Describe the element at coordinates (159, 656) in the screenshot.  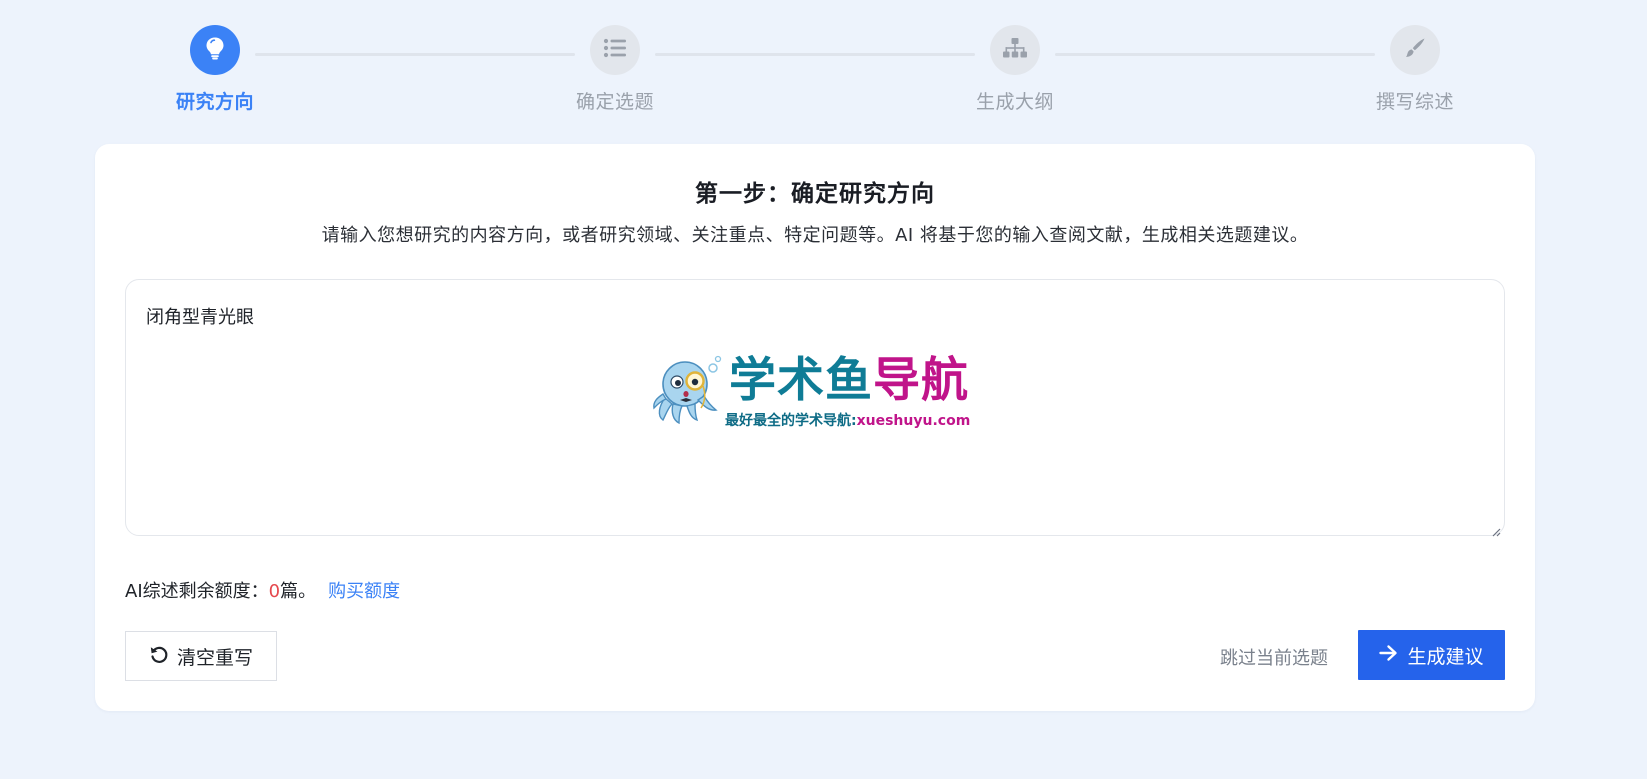
I see `undo-icon` at that location.